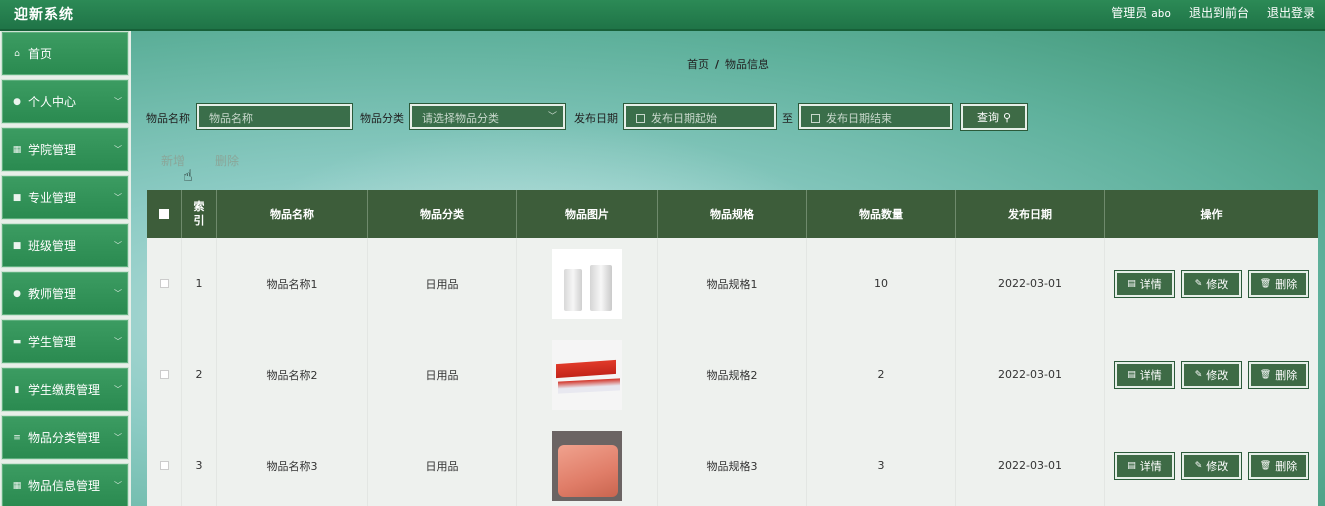 This screenshot has width=1325, height=506. I want to click on date-start-input: 发布日期起始, so click(700, 116).